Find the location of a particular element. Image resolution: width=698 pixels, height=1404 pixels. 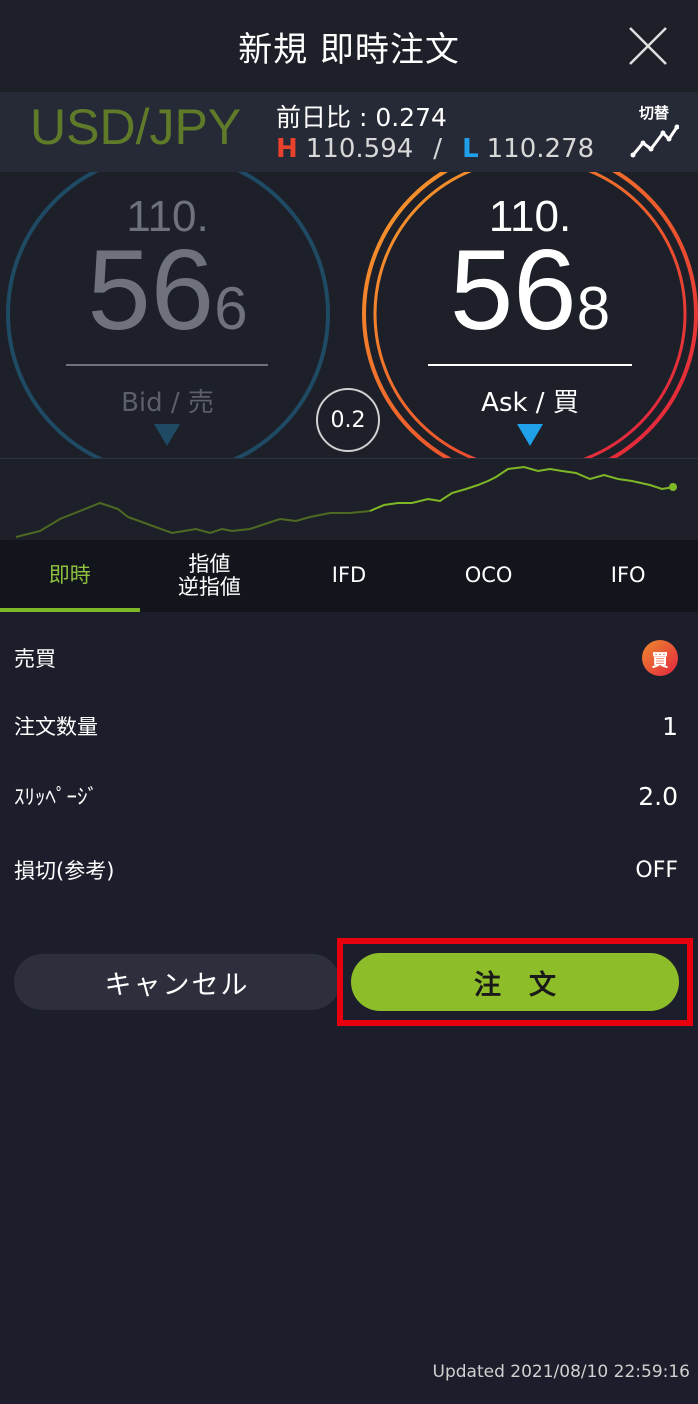

bid-divider is located at coordinates (167, 365).